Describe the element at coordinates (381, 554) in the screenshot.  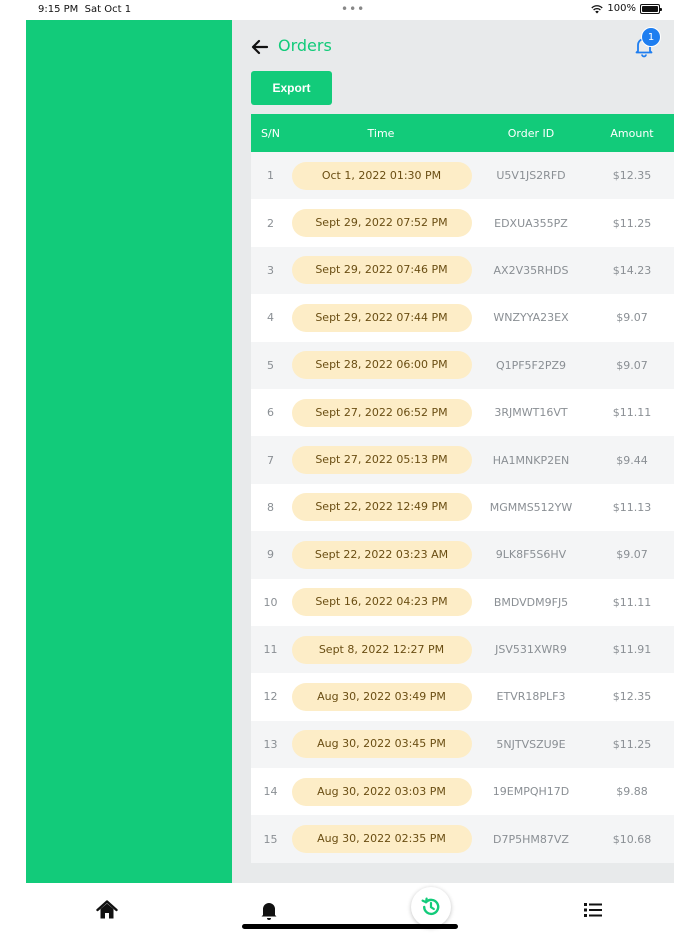
I see `order-time-pill: Sept 22, 2022 03:23 AM` at that location.